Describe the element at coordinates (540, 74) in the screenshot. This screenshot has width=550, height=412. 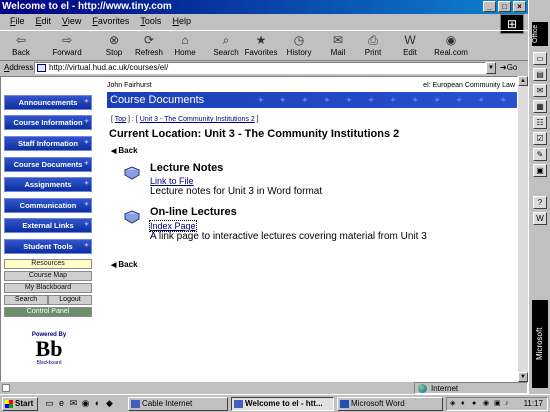
I see `office-doc-icon: ▤` at that location.